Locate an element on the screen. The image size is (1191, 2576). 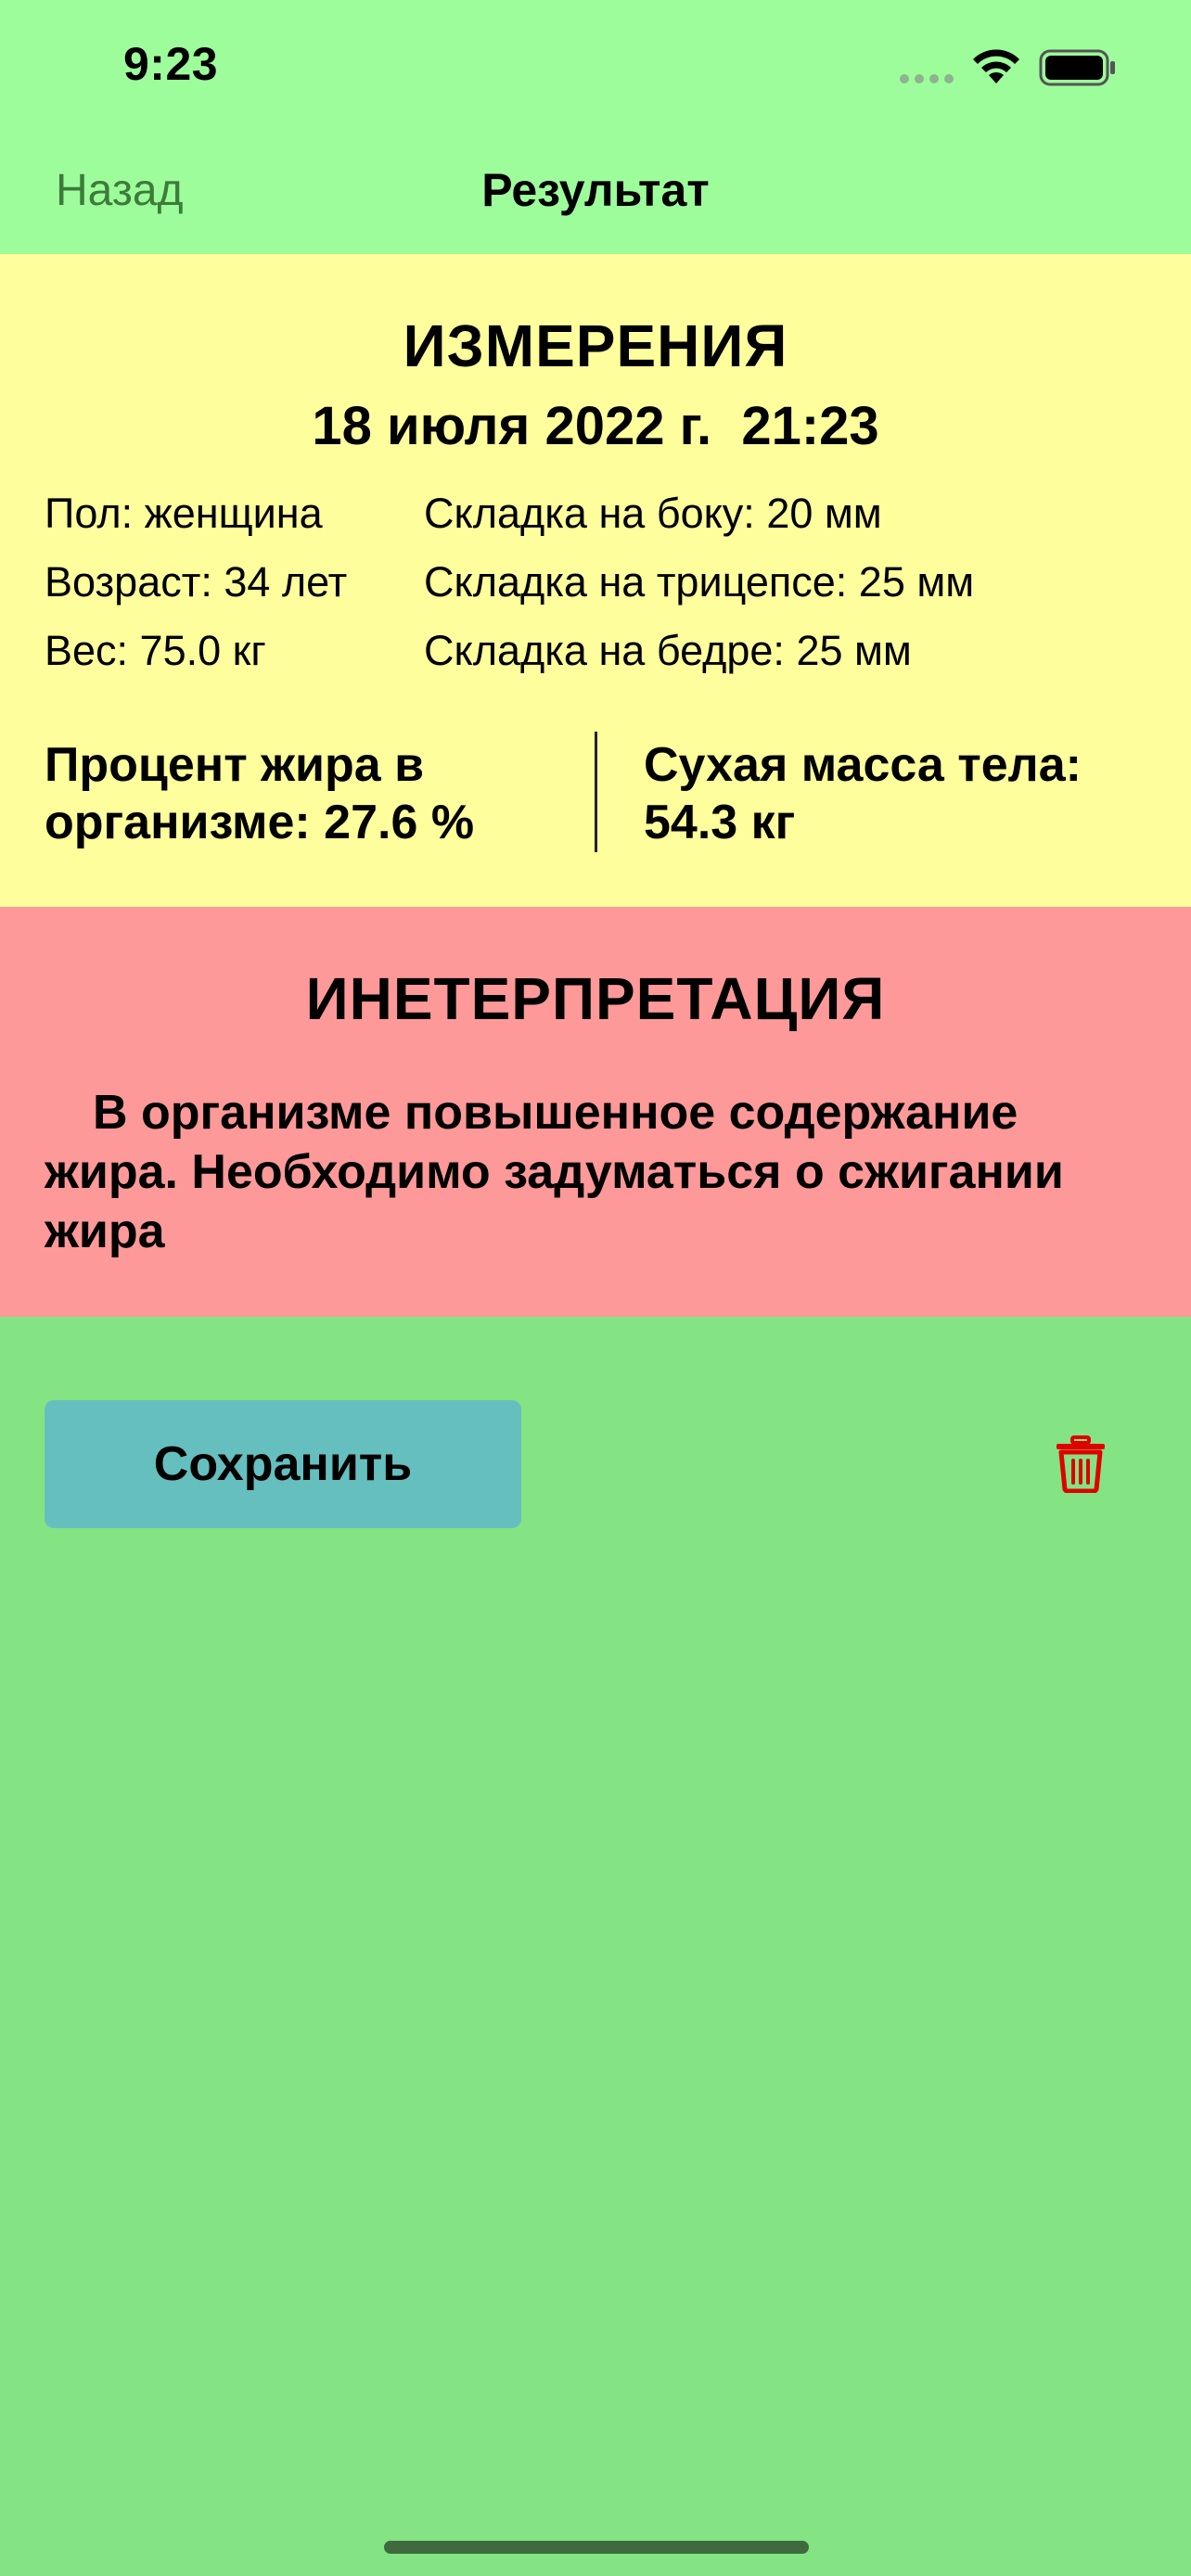
thigh-skinfold-value: Складка на бедре: 25 мм is located at coordinates (668, 650).